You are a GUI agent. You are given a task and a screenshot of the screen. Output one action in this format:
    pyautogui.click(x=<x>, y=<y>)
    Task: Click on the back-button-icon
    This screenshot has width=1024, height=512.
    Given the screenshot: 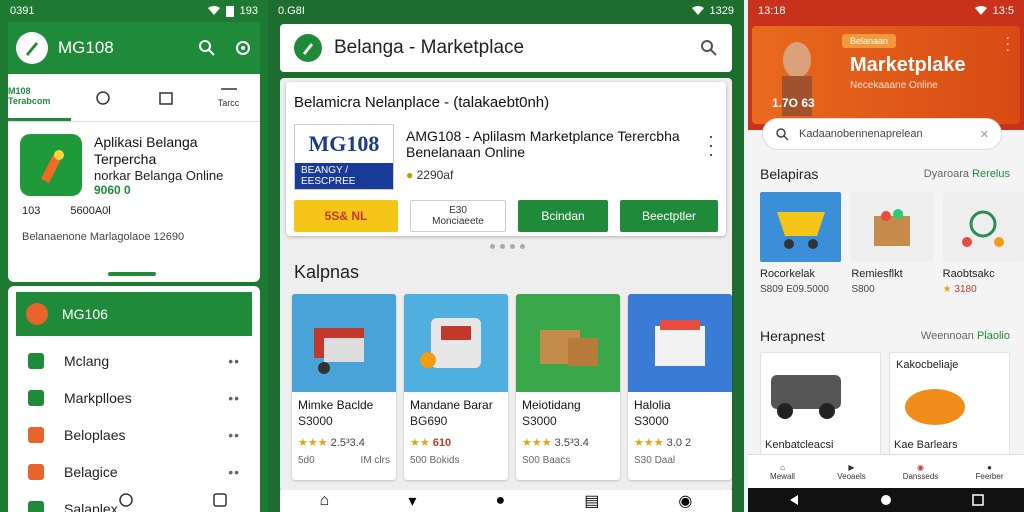 What is the action you would take?
    pyautogui.click(x=794, y=500)
    